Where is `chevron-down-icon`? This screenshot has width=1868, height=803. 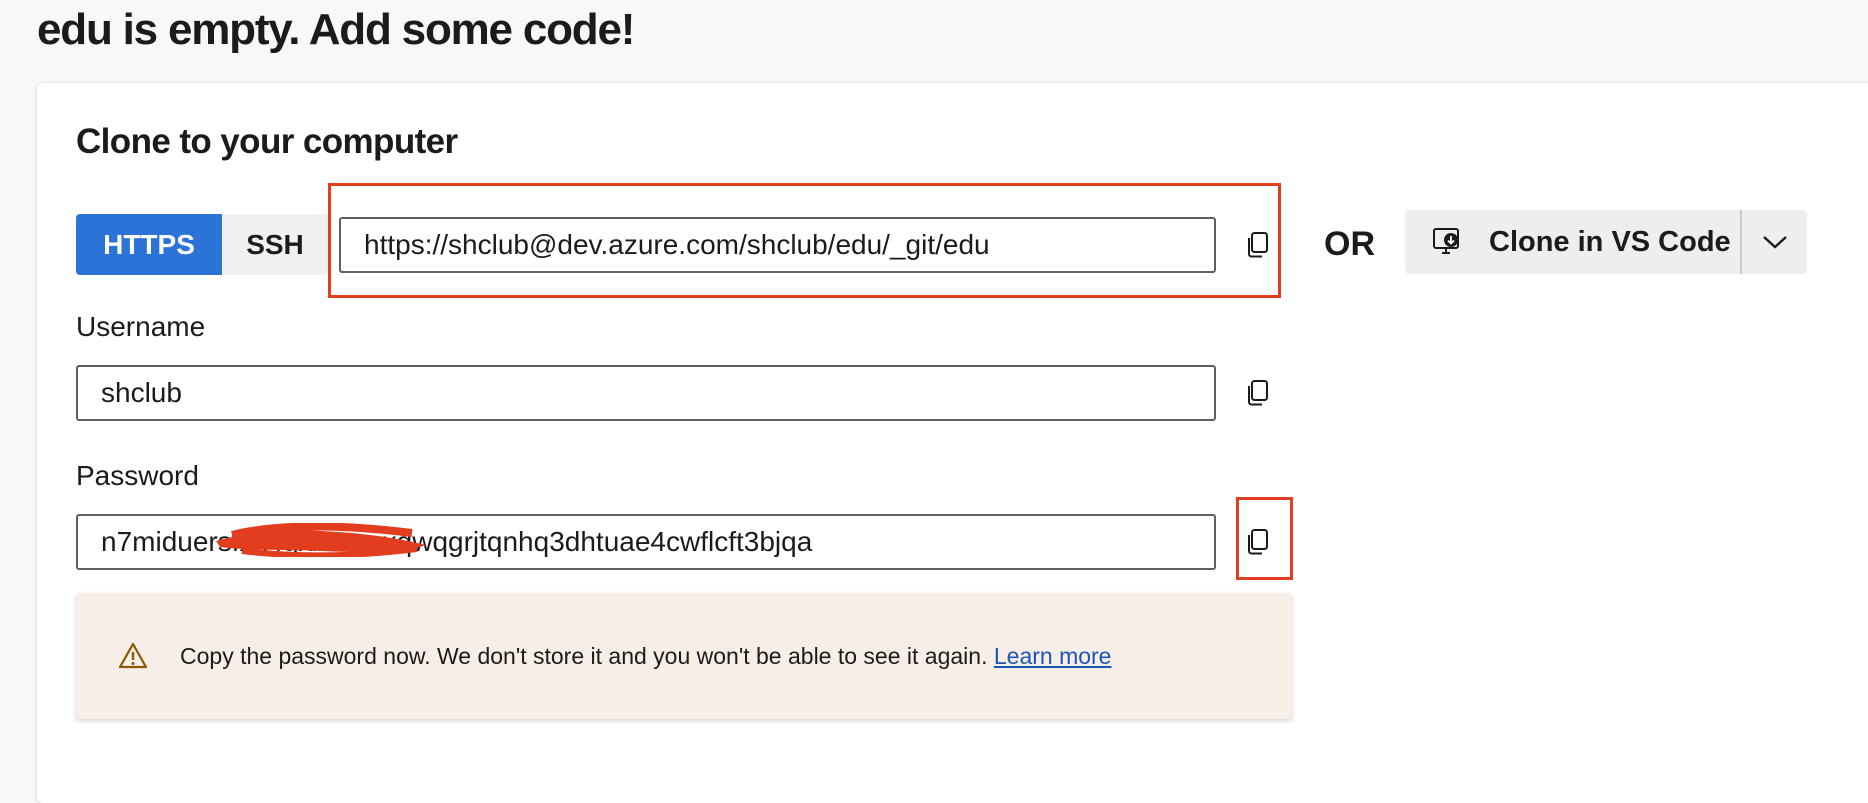
chevron-down-icon is located at coordinates (1774, 242).